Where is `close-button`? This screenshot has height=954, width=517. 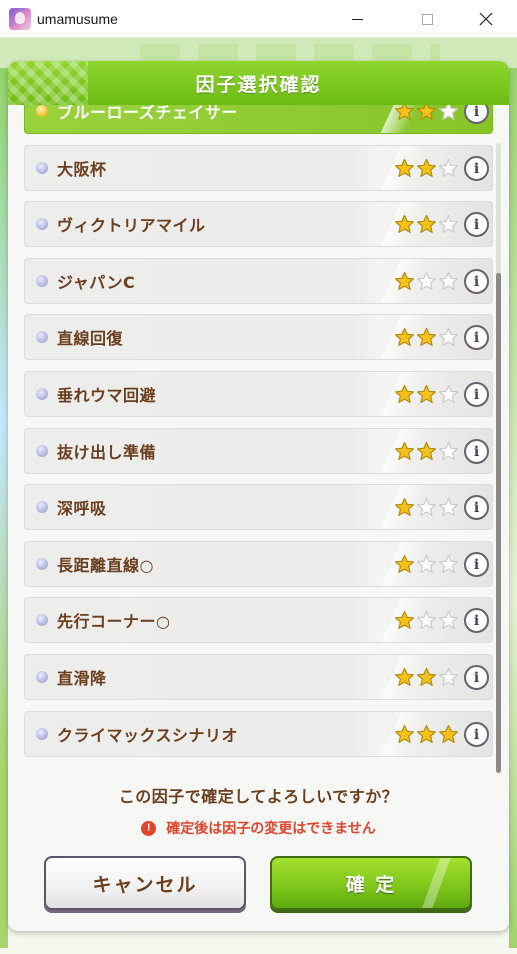 close-button is located at coordinates (486, 19).